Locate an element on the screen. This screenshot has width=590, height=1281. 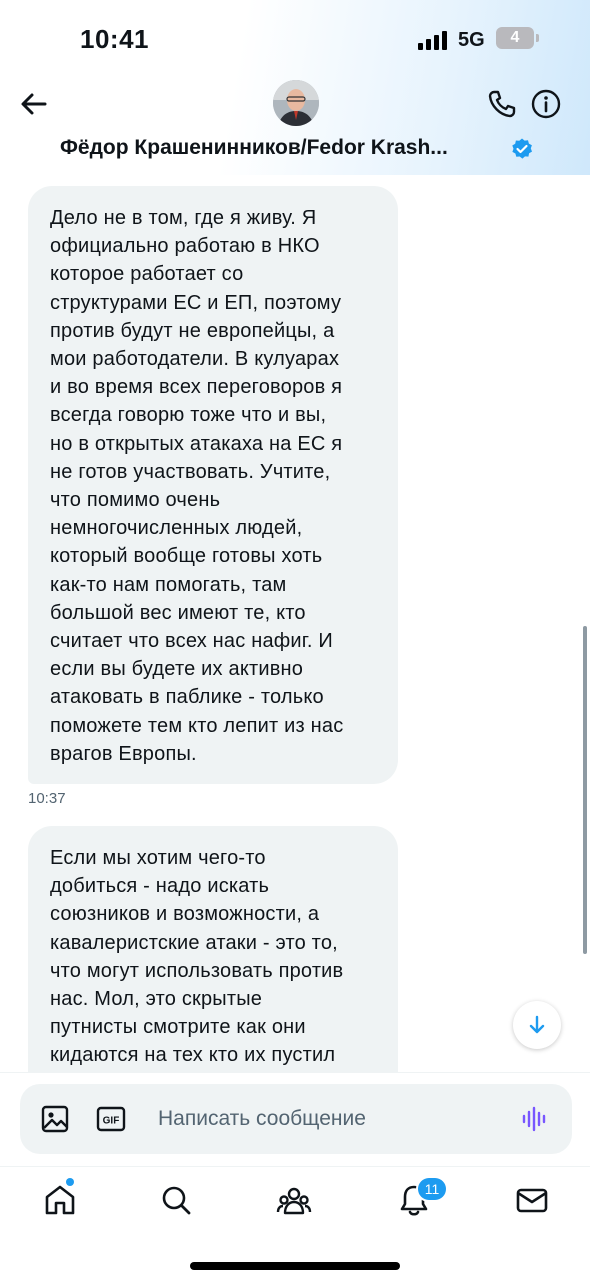
back-arrow-icon is located at coordinates (34, 104).